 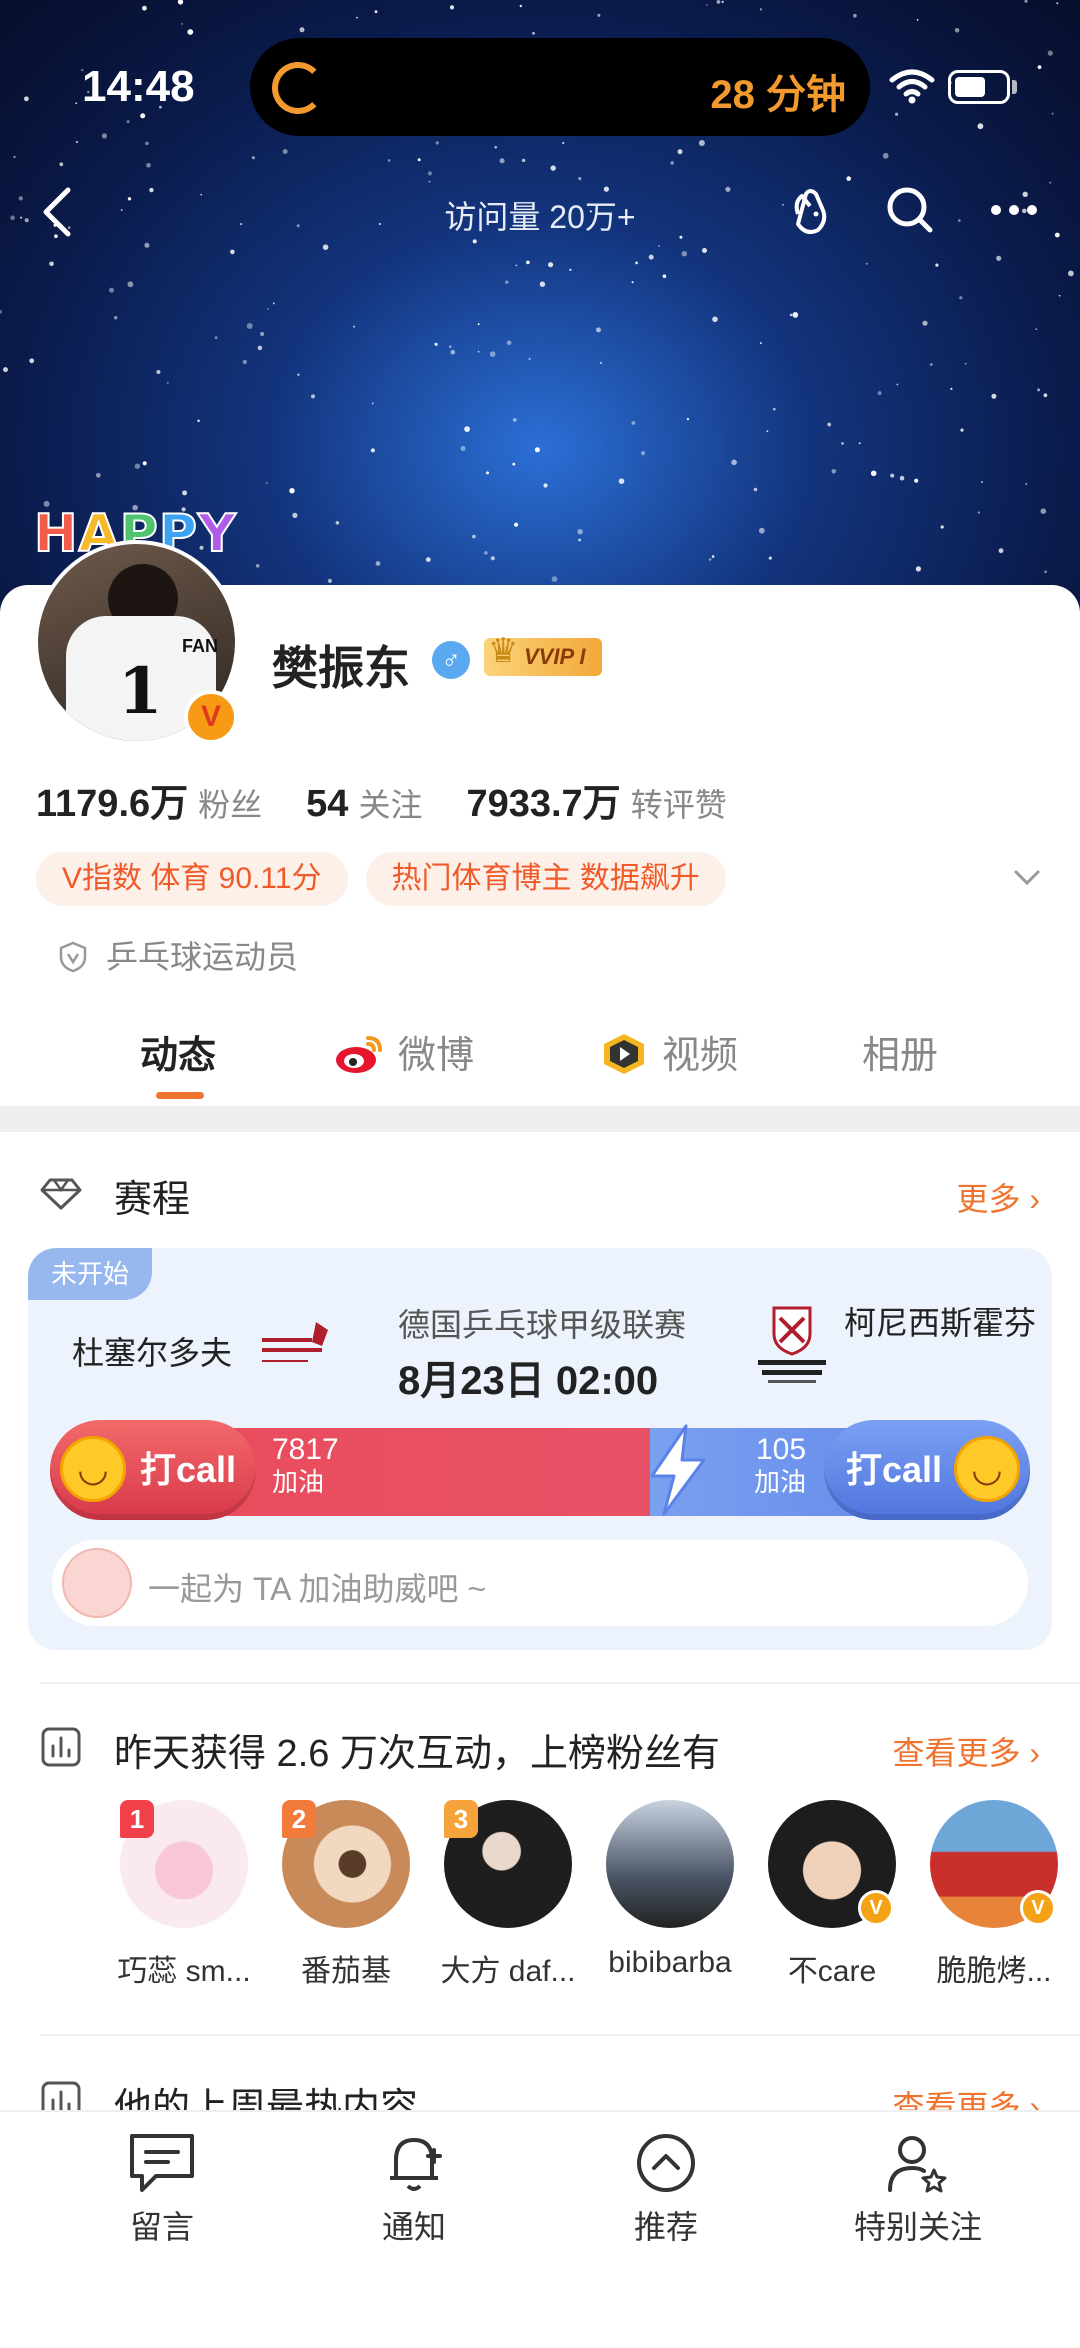 I want to click on fan-item: bibibarba, so click(x=670, y=1890).